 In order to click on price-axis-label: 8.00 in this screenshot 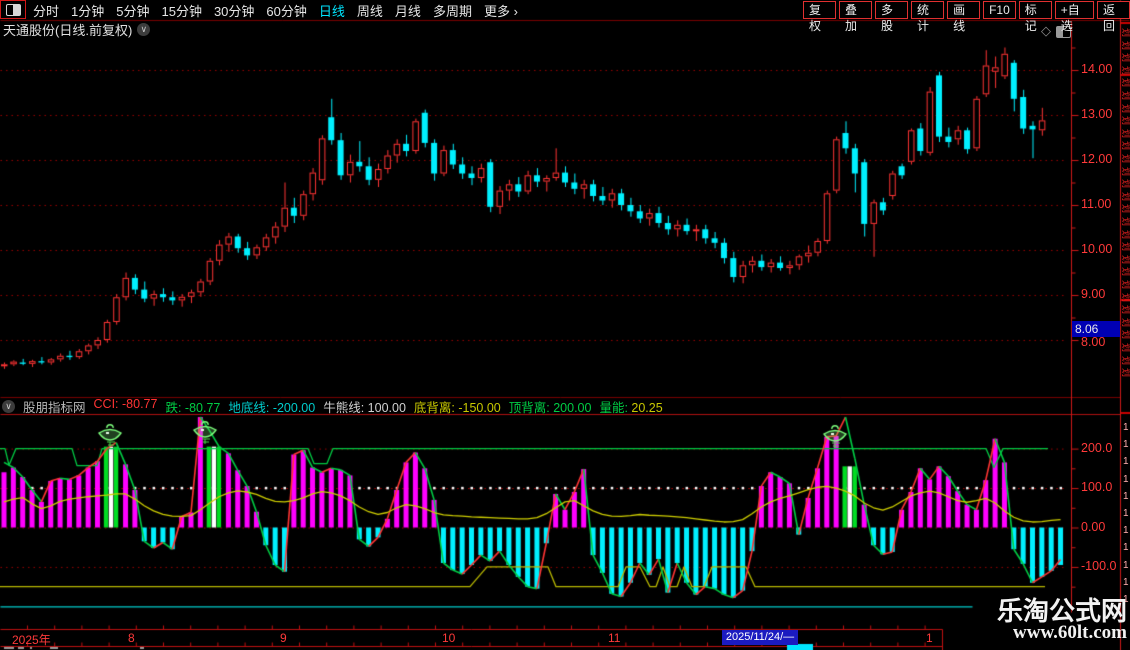, I will do `click(1093, 342)`.